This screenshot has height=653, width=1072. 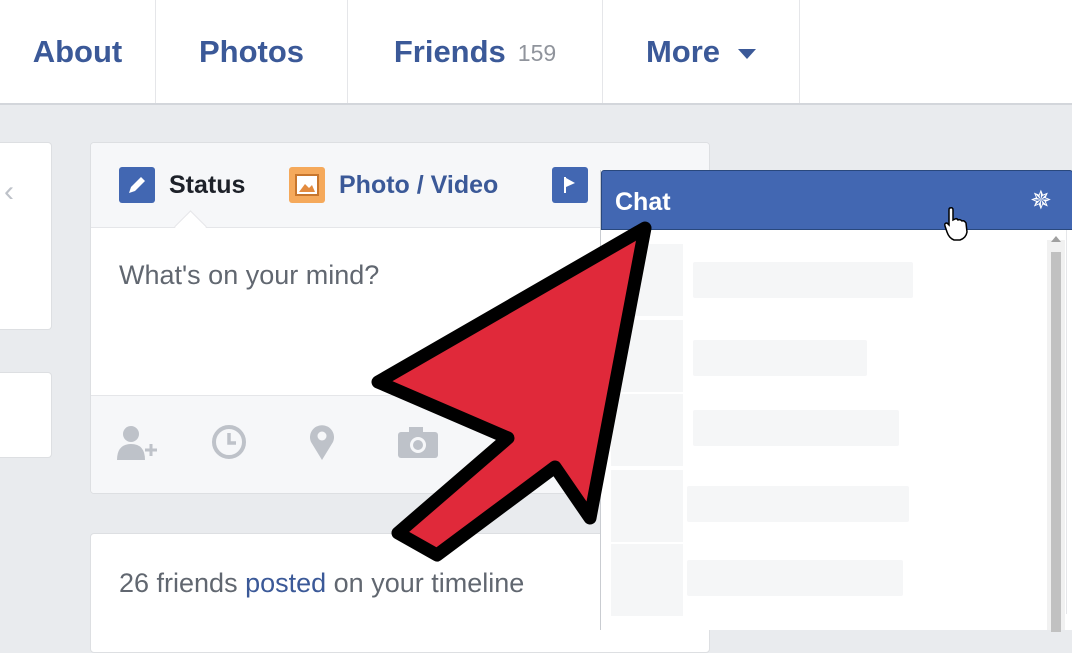 I want to click on left-card-intro: ‹, so click(x=26, y=236).